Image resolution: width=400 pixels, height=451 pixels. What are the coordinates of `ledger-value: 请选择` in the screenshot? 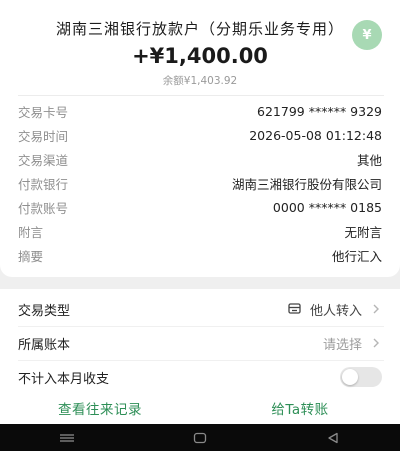 It's located at (342, 345).